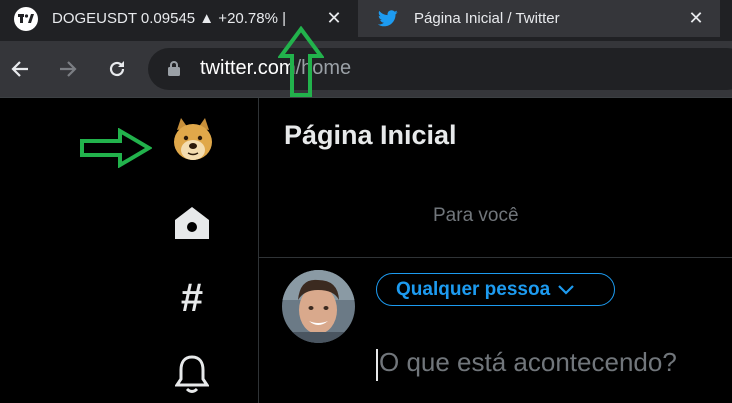 This screenshot has height=403, width=732. What do you see at coordinates (495, 257) in the screenshot?
I see `header-divider` at bounding box center [495, 257].